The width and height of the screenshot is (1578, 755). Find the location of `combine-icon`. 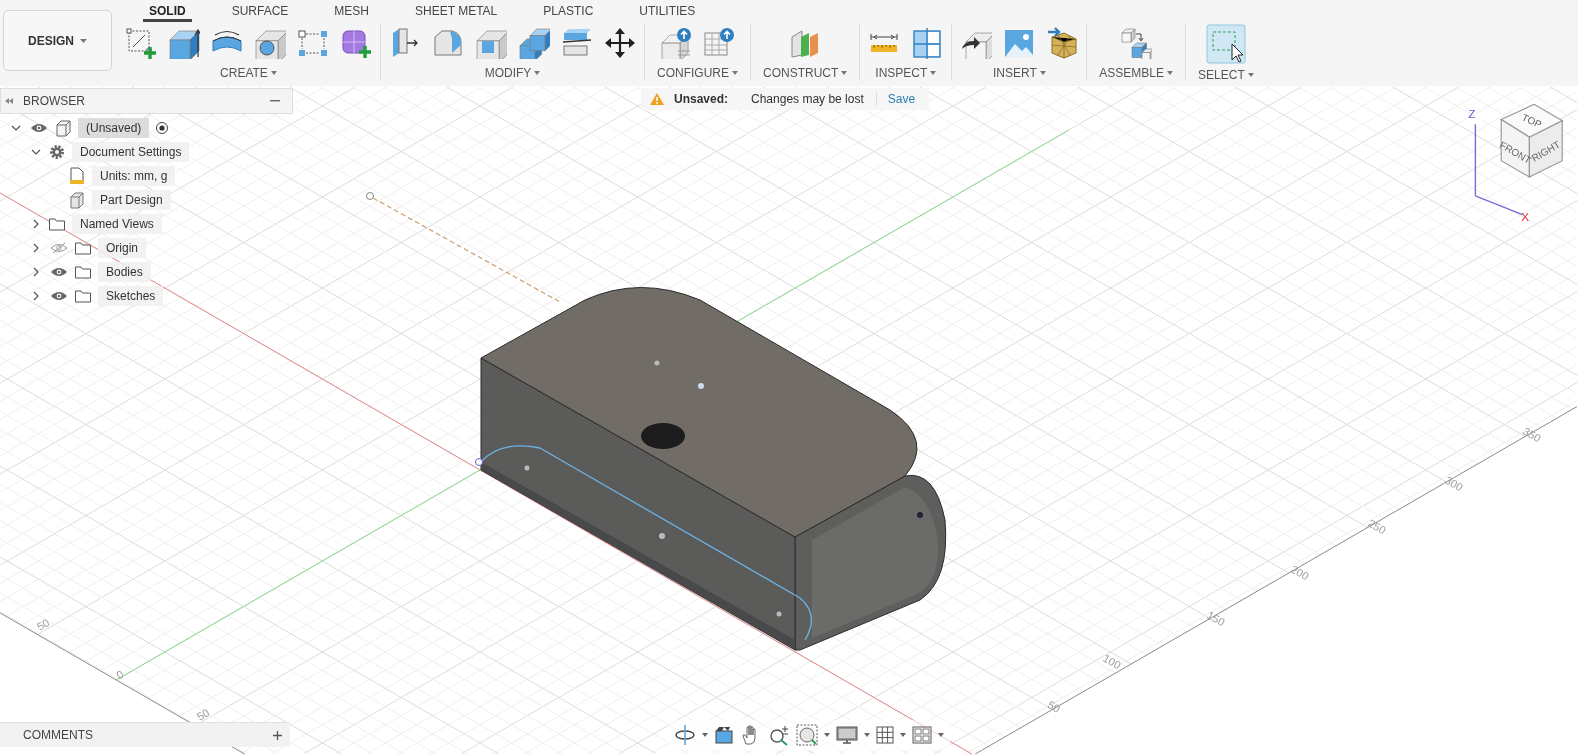

combine-icon is located at coordinates (534, 43).